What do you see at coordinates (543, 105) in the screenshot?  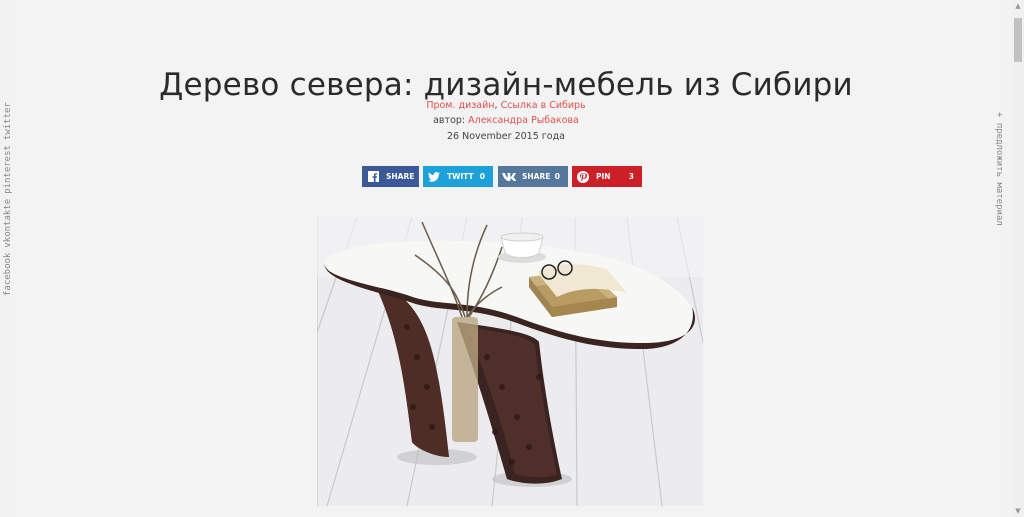 I see `category-link: Ссылка в Сибирь` at bounding box center [543, 105].